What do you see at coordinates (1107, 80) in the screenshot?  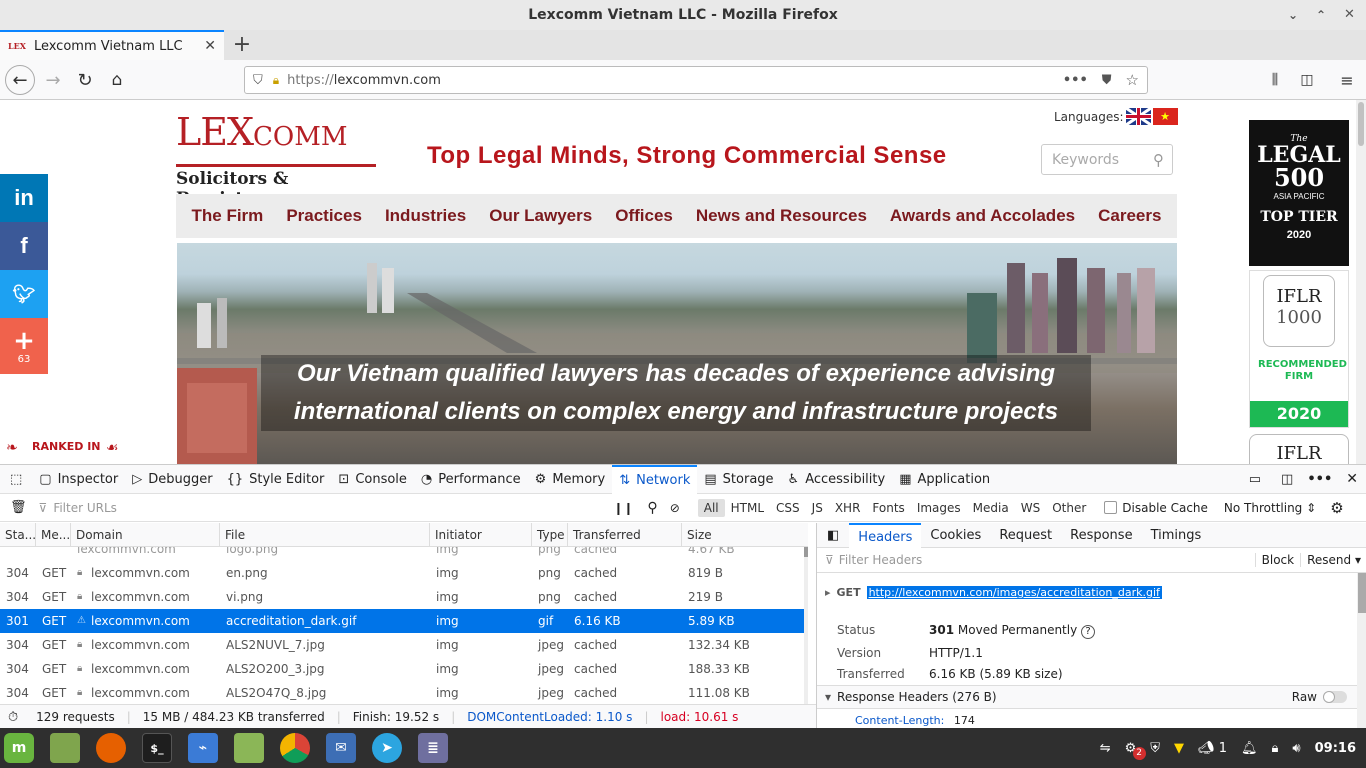 I see `pocket-icon: ⛊` at bounding box center [1107, 80].